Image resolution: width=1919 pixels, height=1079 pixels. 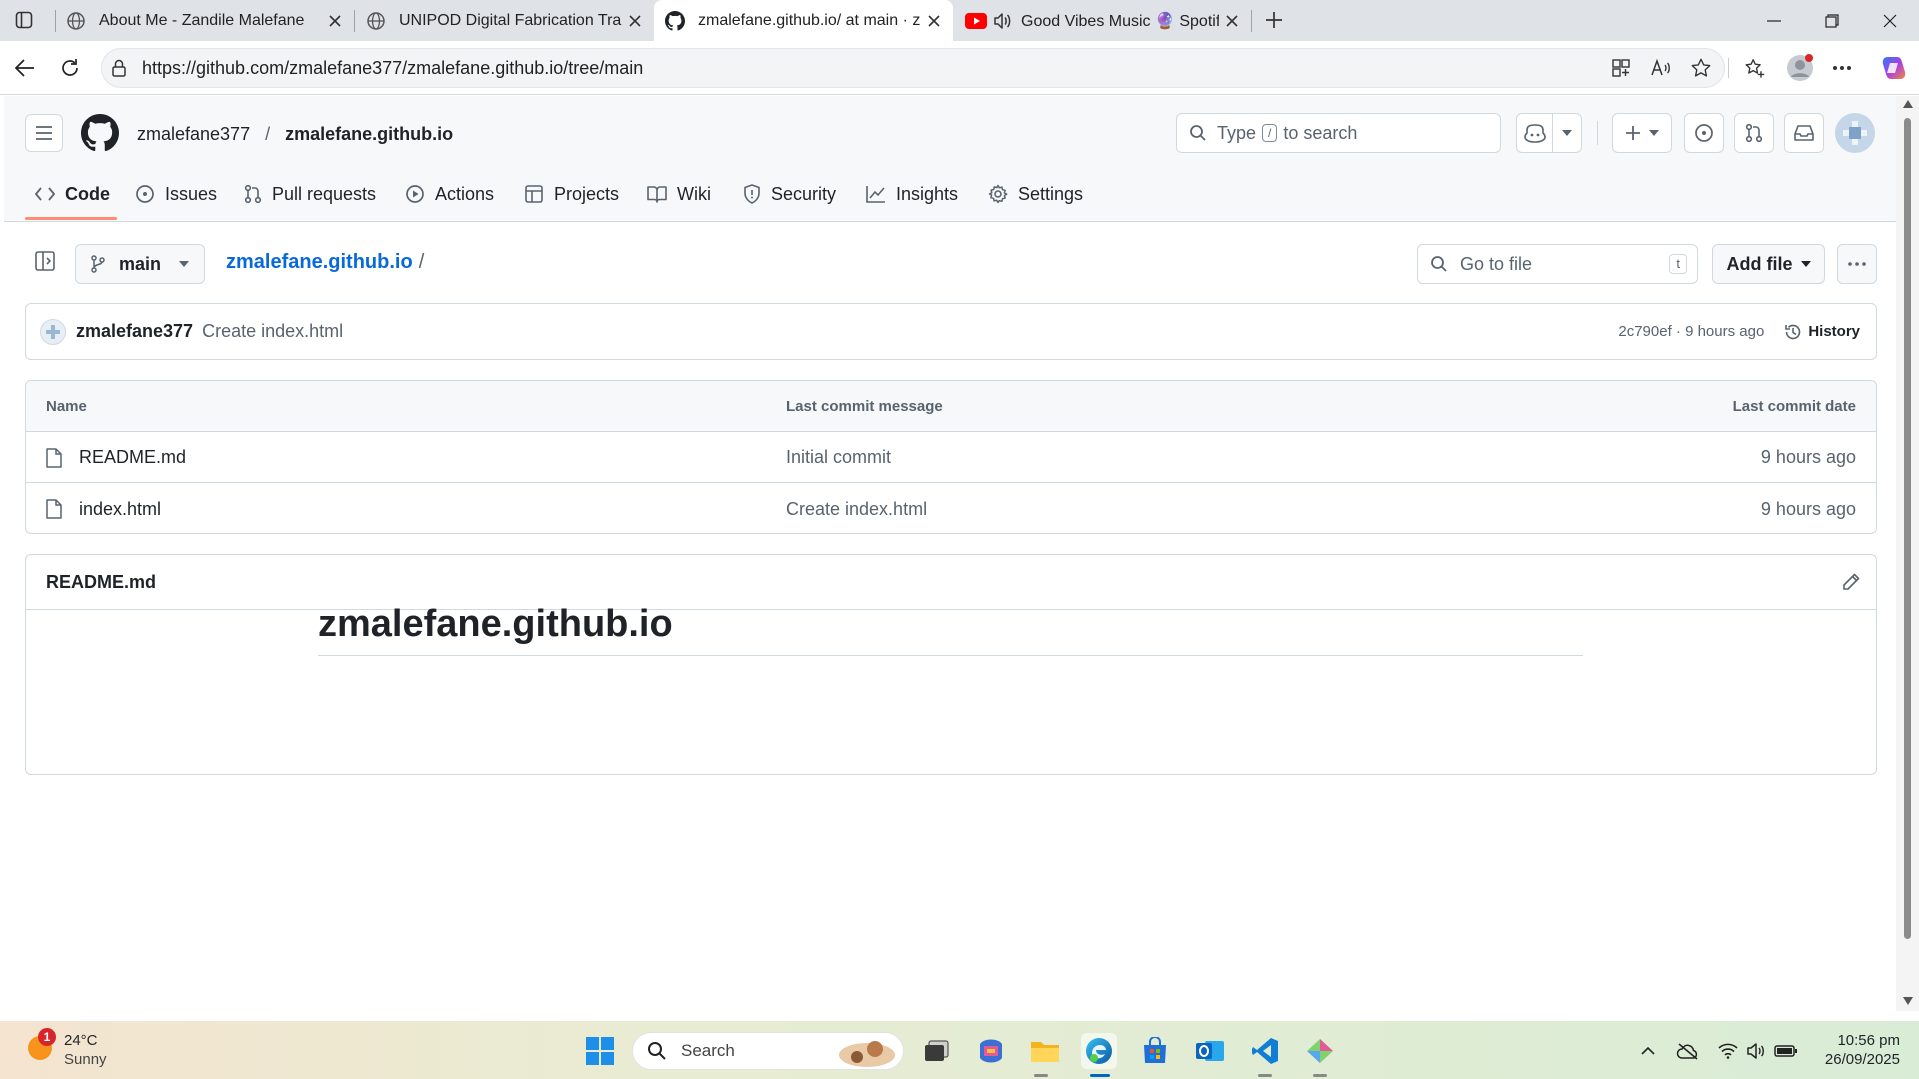 I want to click on tab-code: Code, so click(x=72, y=194).